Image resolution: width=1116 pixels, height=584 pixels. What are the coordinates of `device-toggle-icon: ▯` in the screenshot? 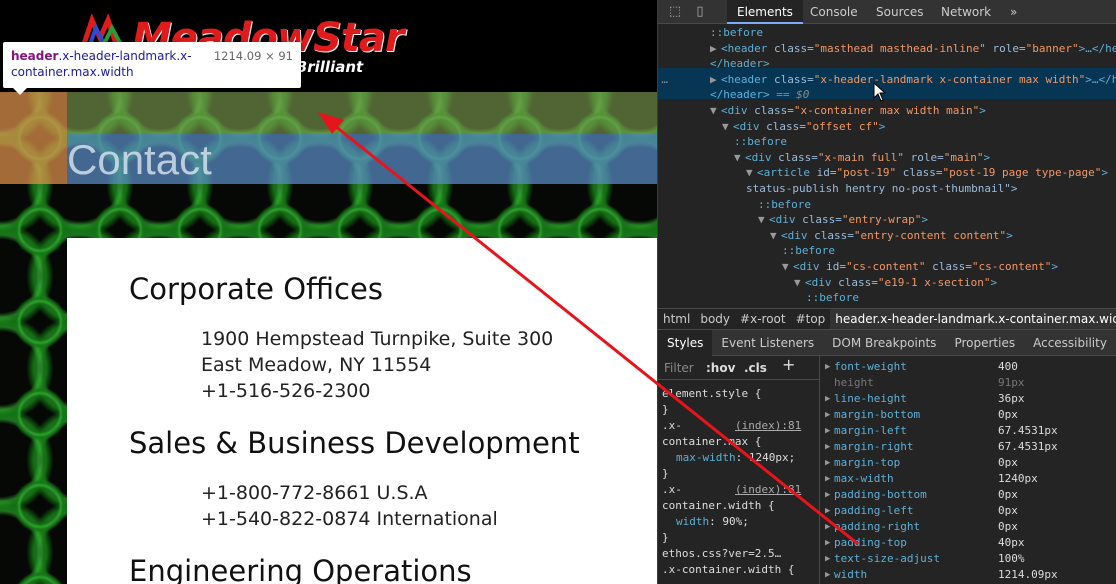 It's located at (700, 12).